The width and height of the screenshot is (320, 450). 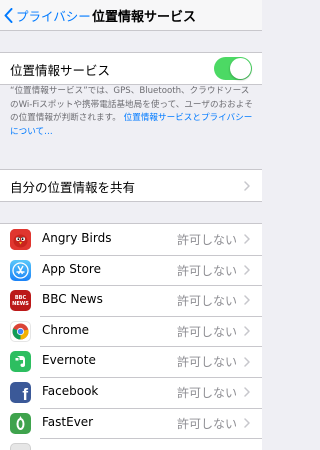 I want to click on fastever-icon, so click(x=20, y=423).